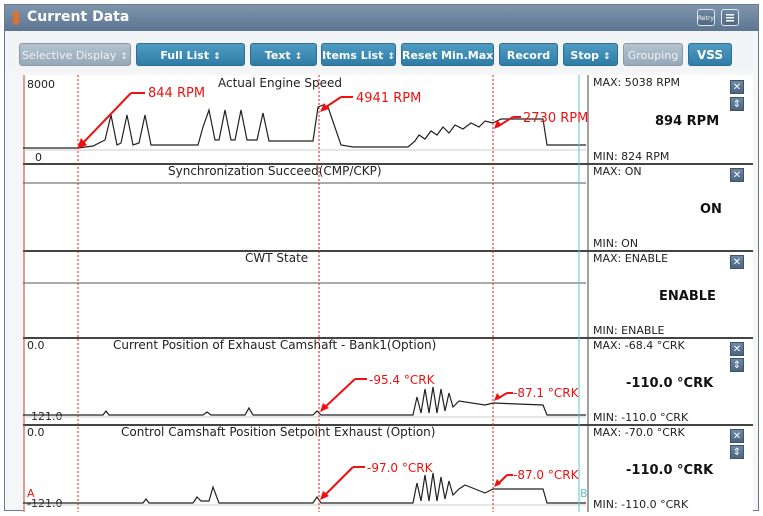 The image size is (763, 516). I want to click on window-title: Current Data, so click(78, 17).